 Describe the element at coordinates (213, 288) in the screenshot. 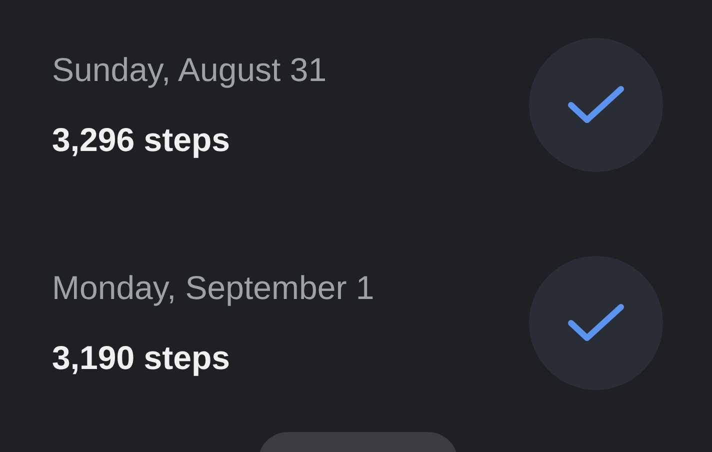

I see `date-label: Monday, September 1` at that location.